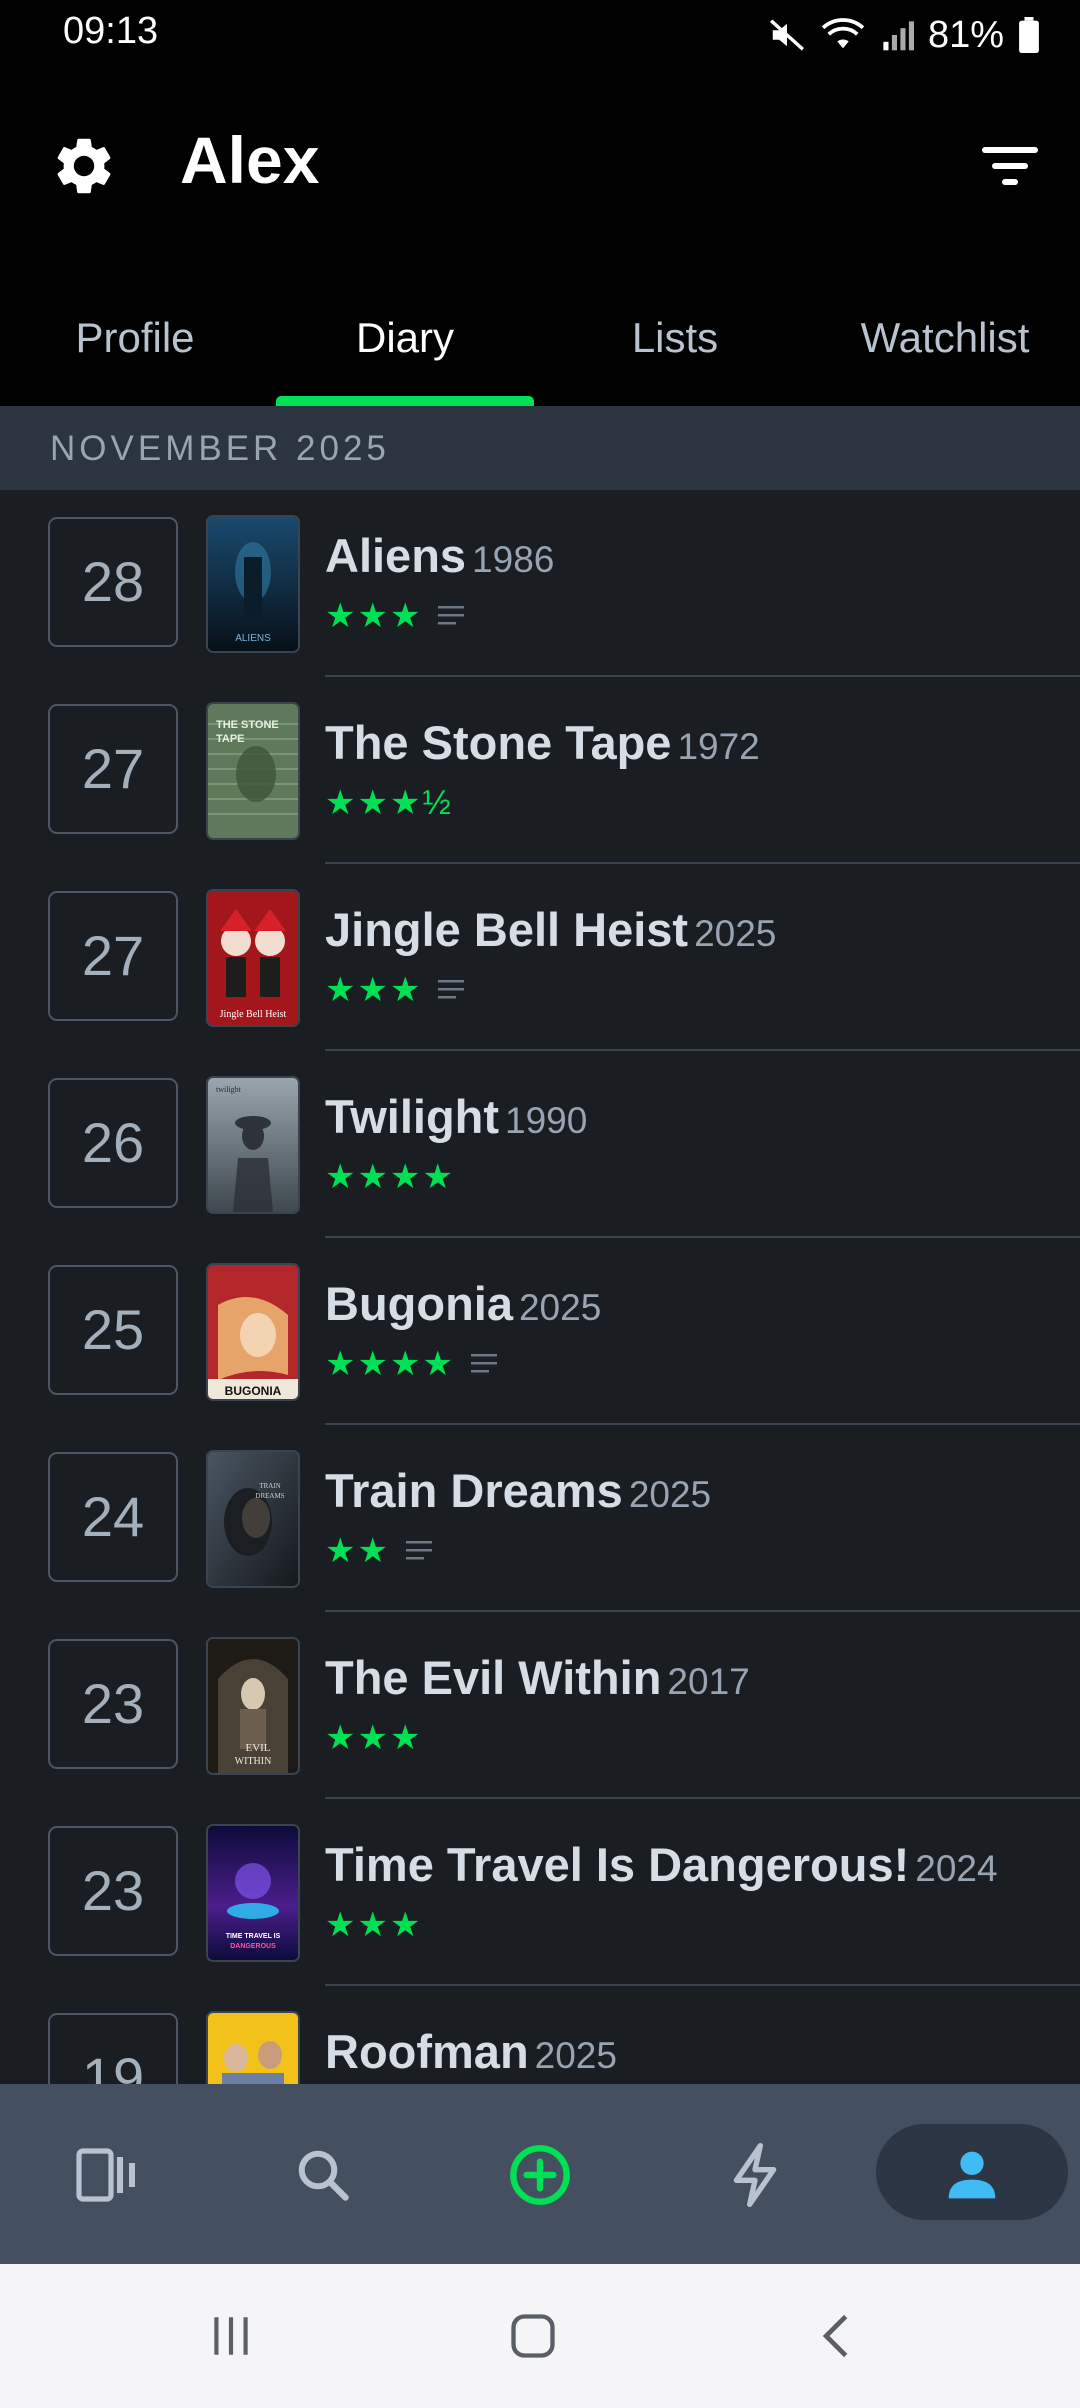 The width and height of the screenshot is (1080, 2408). What do you see at coordinates (253, 1519) in the screenshot?
I see `film-poster: TRAIN DREAMS` at bounding box center [253, 1519].